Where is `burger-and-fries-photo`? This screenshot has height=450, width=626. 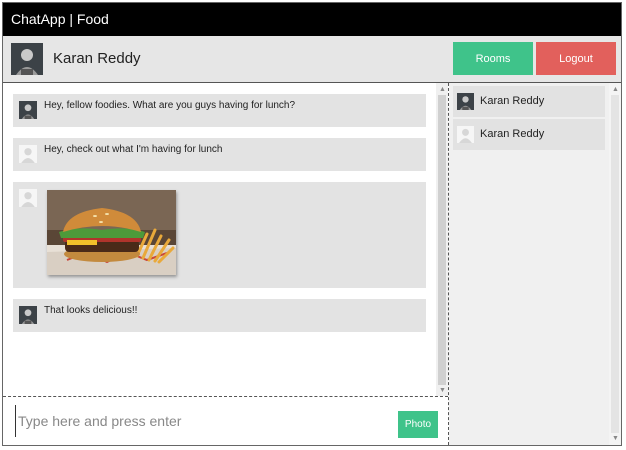 burger-and-fries-photo is located at coordinates (111, 232).